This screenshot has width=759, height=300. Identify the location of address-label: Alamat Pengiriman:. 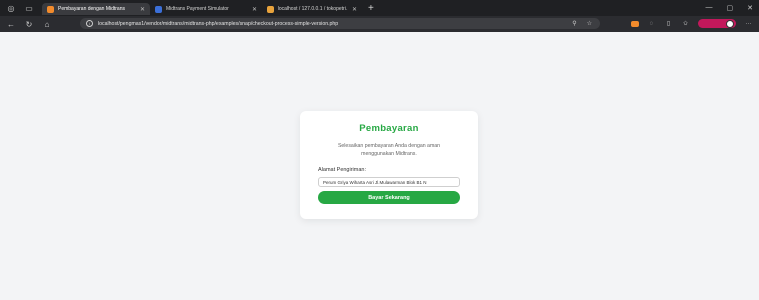
(342, 170).